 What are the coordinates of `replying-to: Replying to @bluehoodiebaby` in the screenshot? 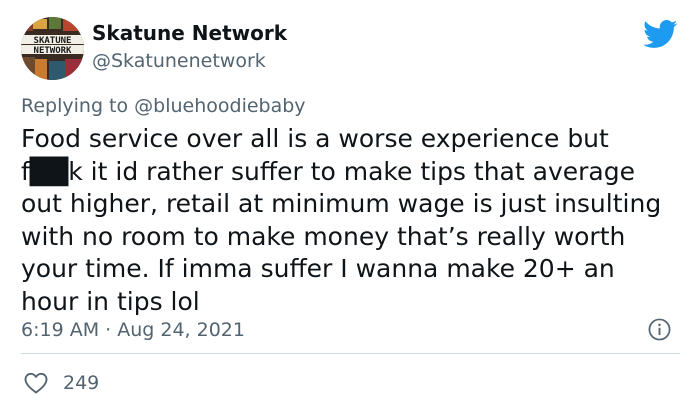 It's located at (163, 106).